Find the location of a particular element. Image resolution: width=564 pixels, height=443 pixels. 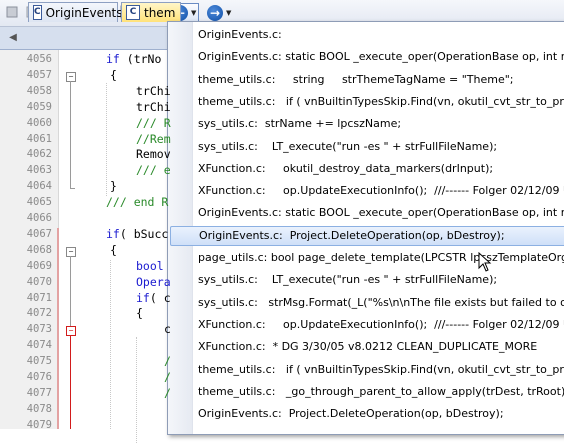

code-comment: /// R is located at coordinates (153, 122).